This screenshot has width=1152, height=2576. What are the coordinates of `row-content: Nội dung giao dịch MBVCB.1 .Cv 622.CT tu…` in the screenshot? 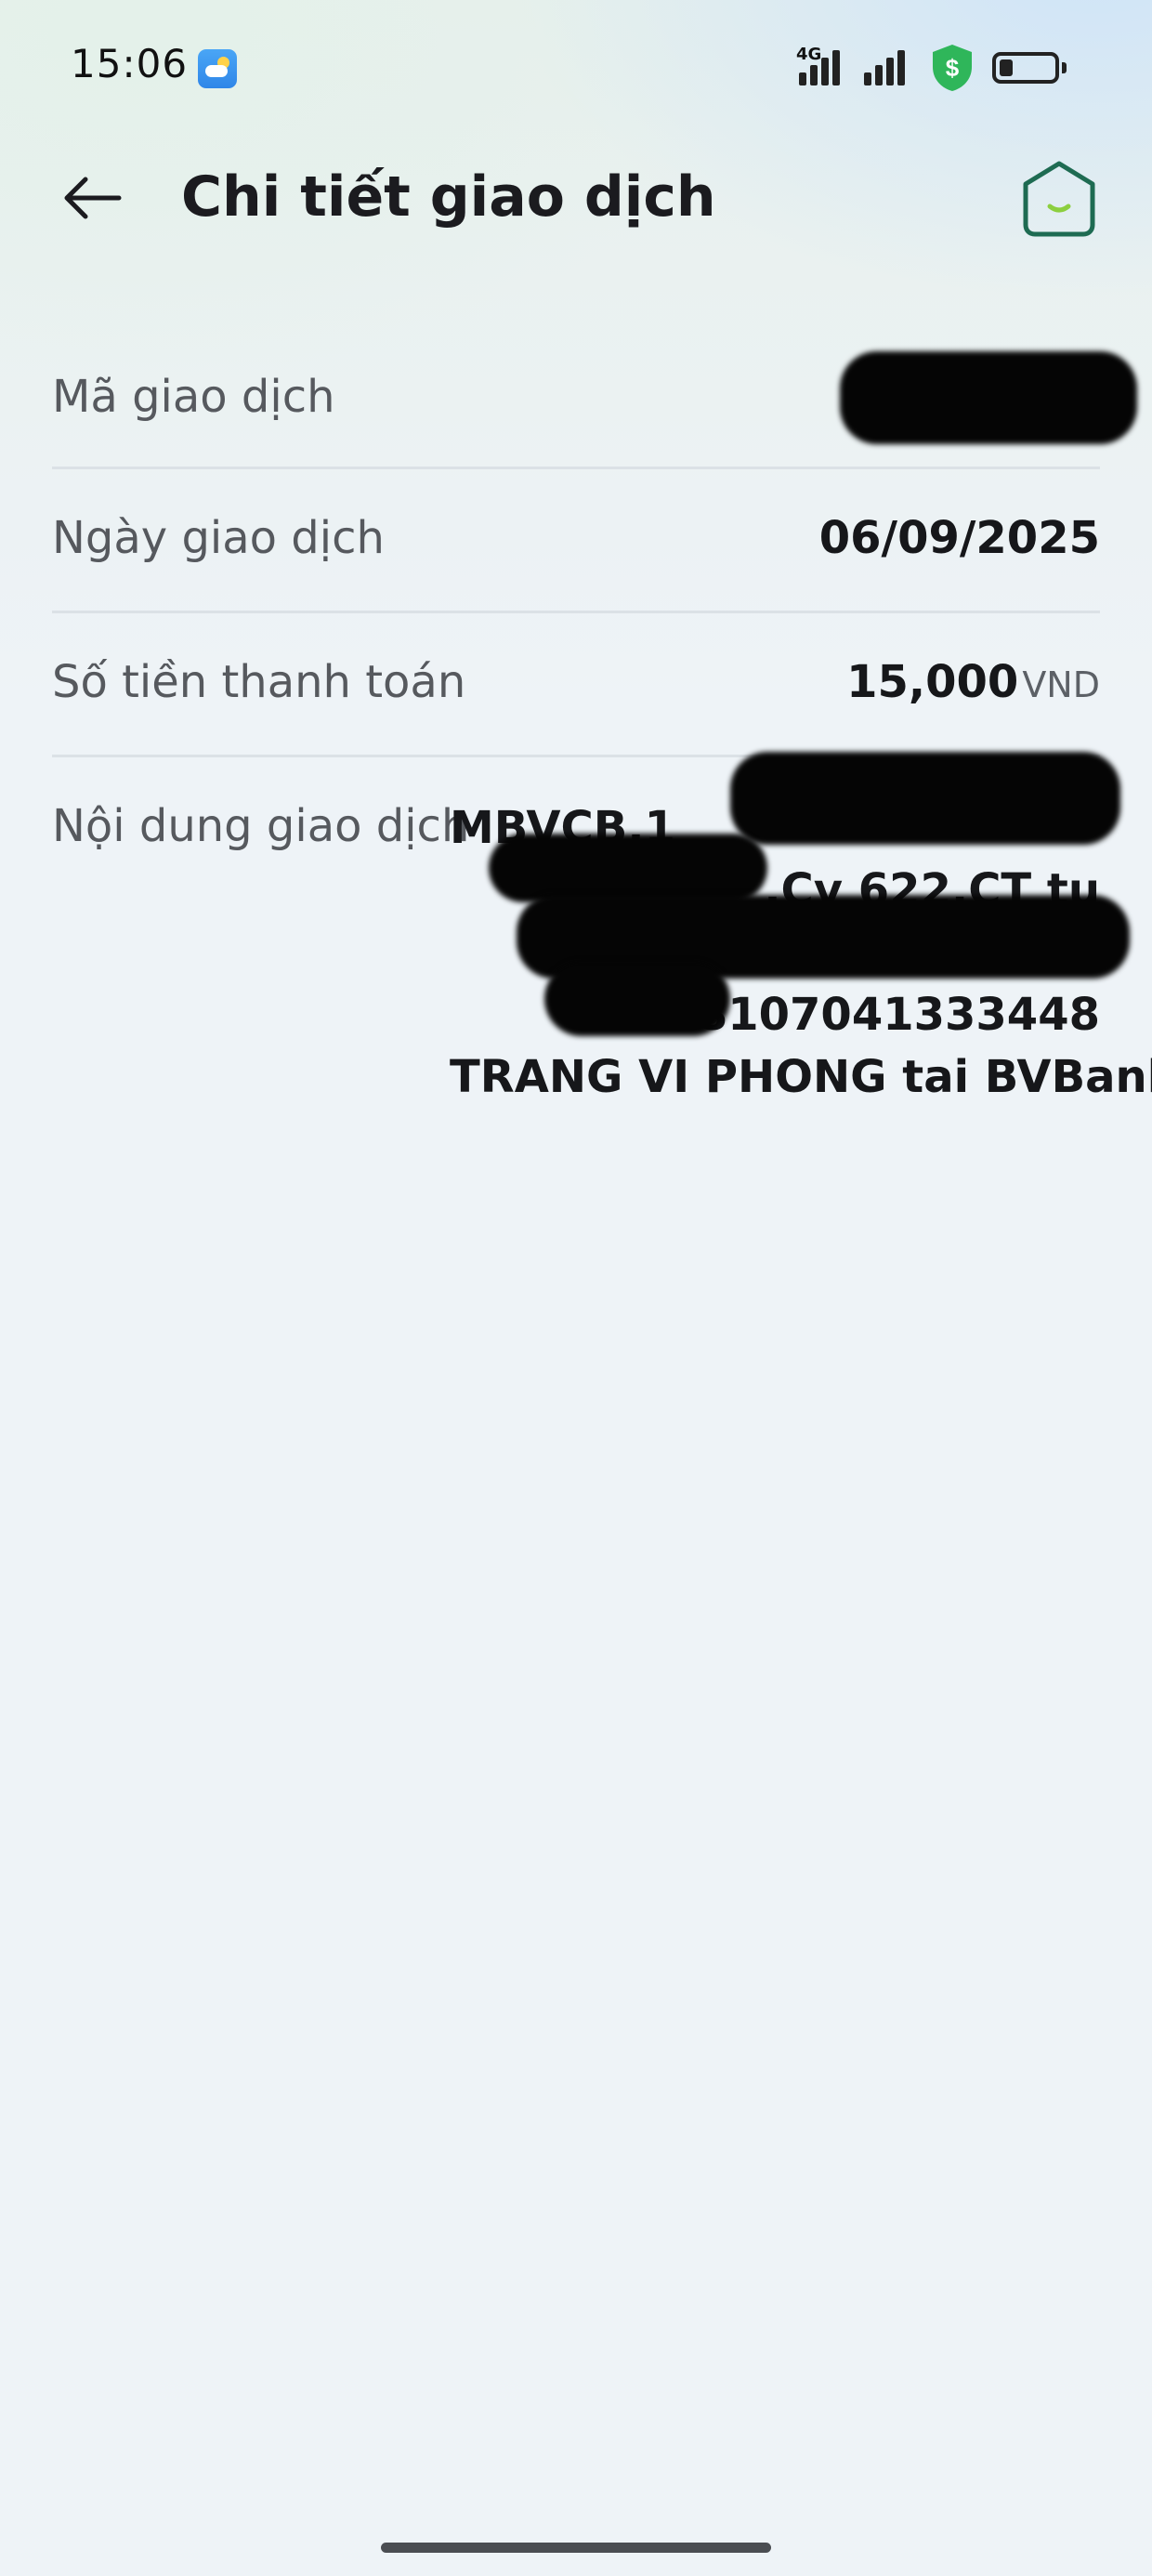 It's located at (602, 950).